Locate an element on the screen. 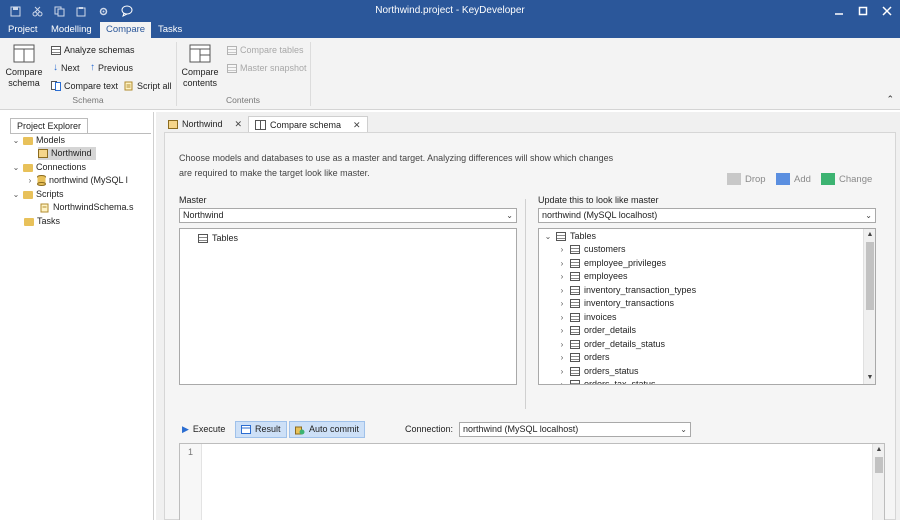 The image size is (900, 520). minimize-button is located at coordinates (839, 11).